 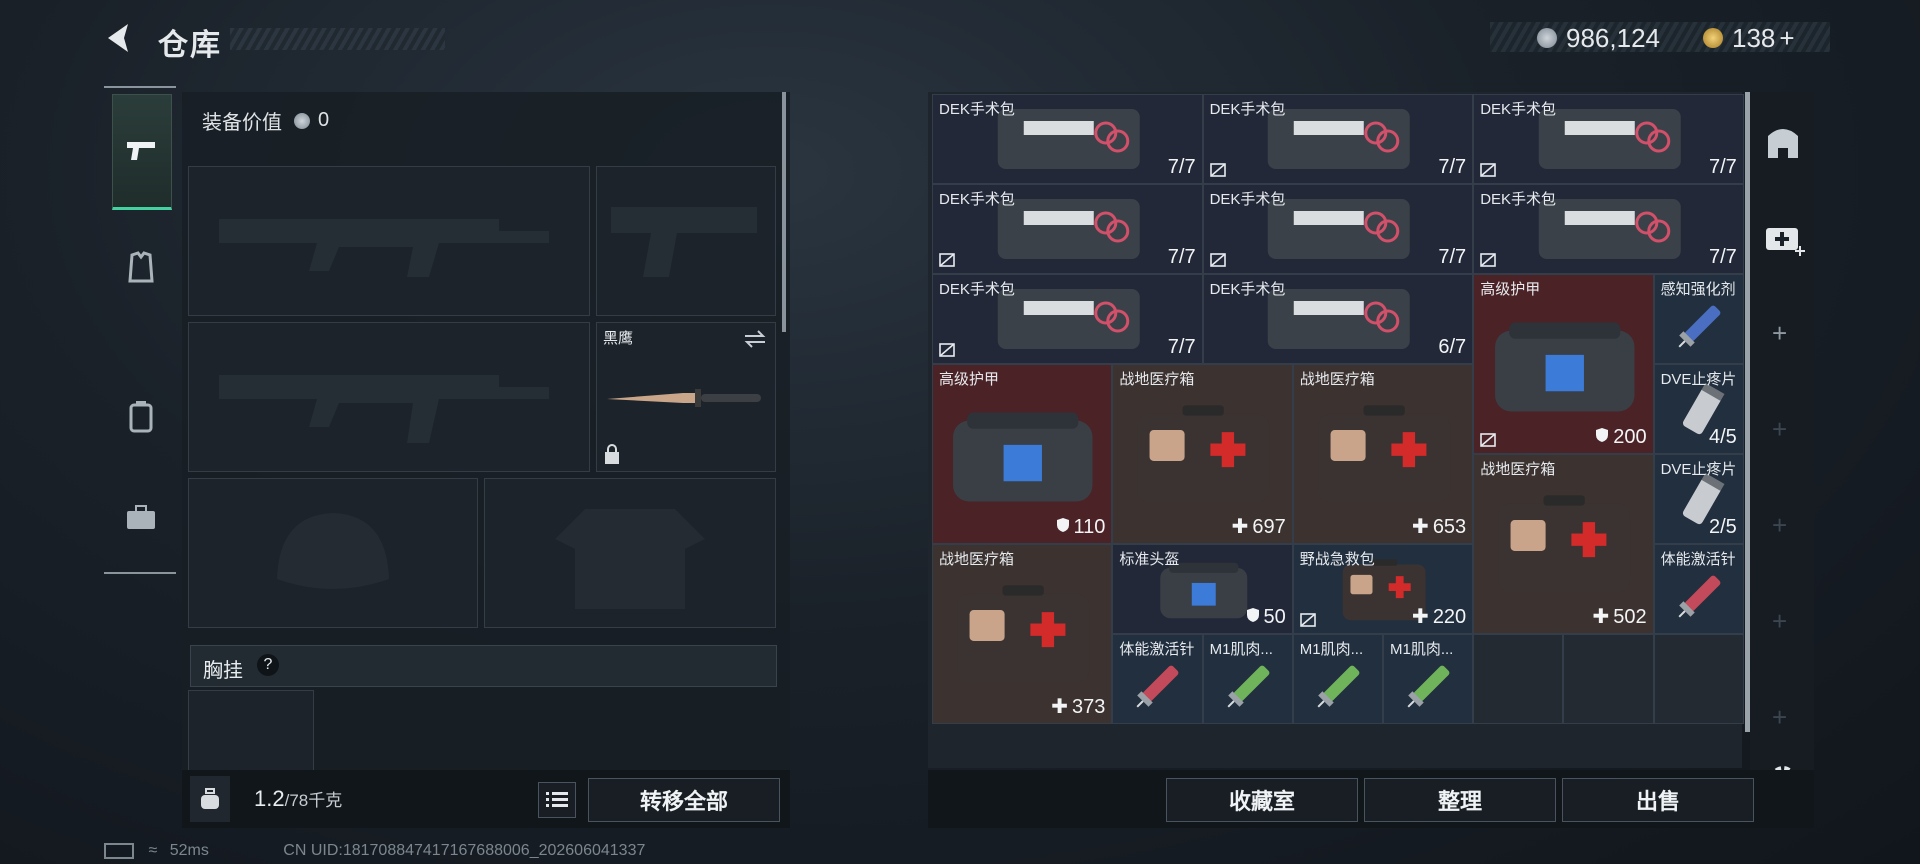 I want to click on melee-slot: 黑鹰, so click(x=686, y=397).